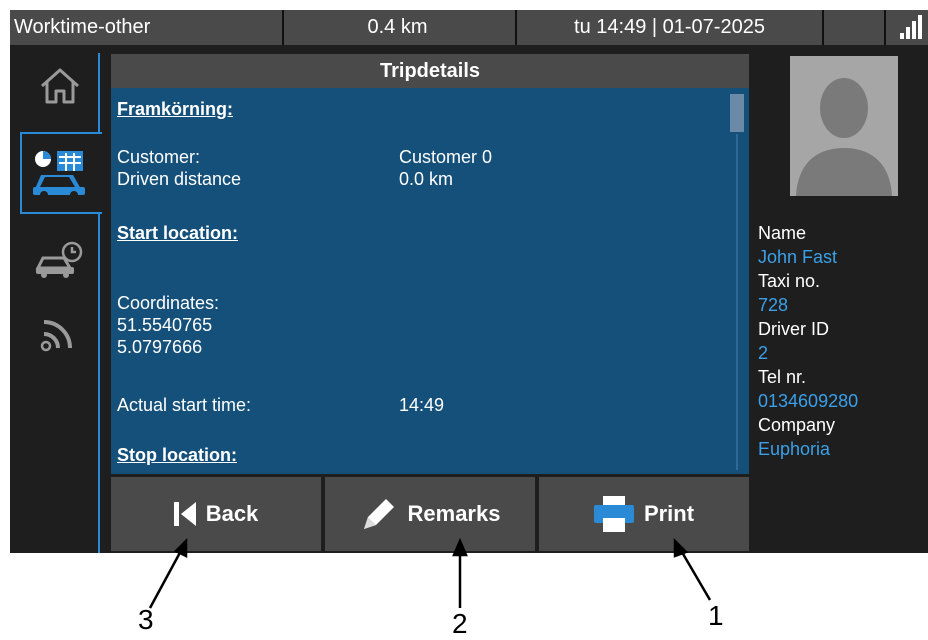 This screenshot has height=640, width=928. I want to click on annotation-label-3: 3, so click(146, 619).